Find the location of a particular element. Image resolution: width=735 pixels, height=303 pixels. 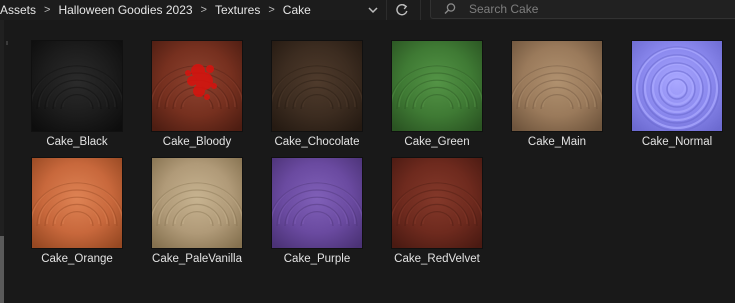

texture-tile-cake-palevanilla: Cake_PaleVanilla is located at coordinates (197, 217).